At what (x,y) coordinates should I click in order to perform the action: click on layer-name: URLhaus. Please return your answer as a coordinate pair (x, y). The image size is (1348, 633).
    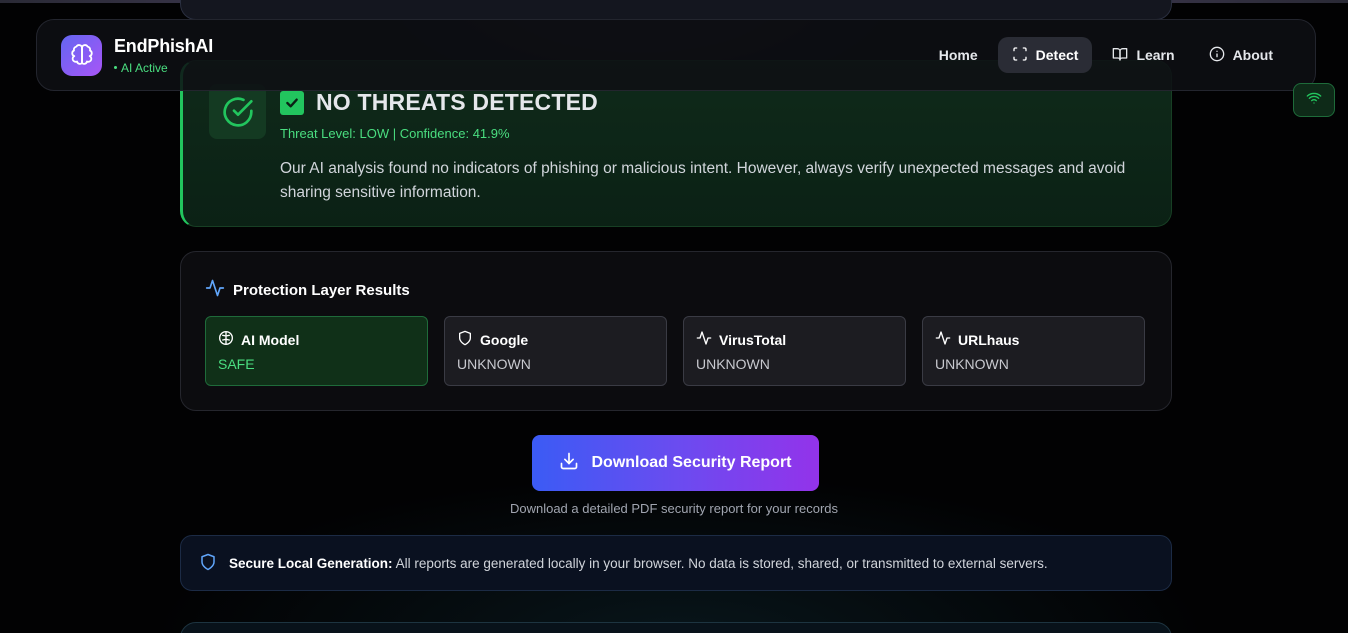
    Looking at the image, I should click on (989, 339).